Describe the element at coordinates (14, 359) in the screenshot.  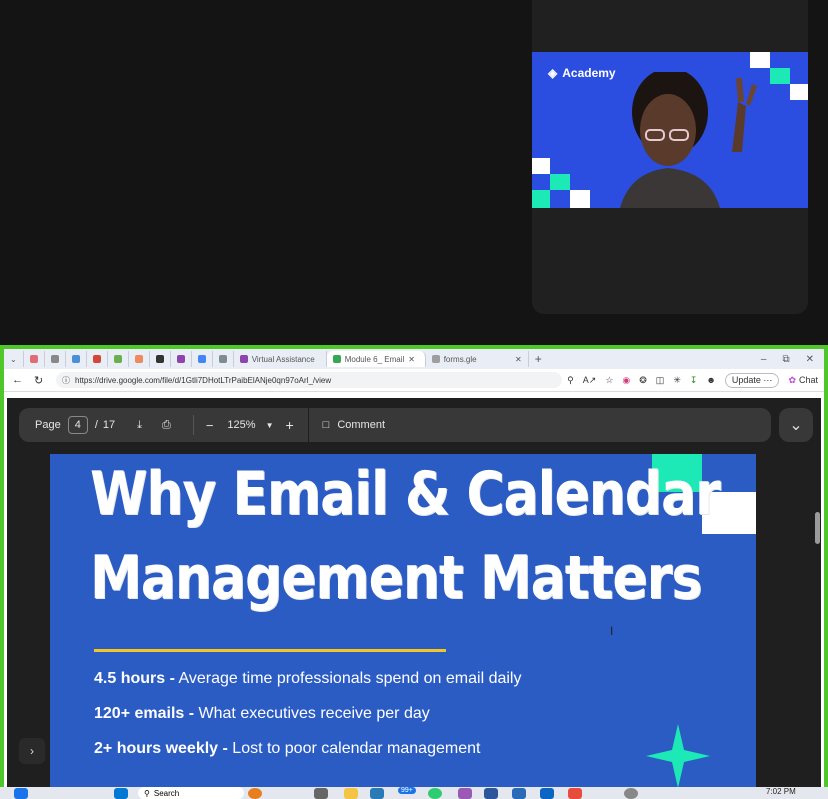
I see `tab-list-dropdown: ⌄` at that location.